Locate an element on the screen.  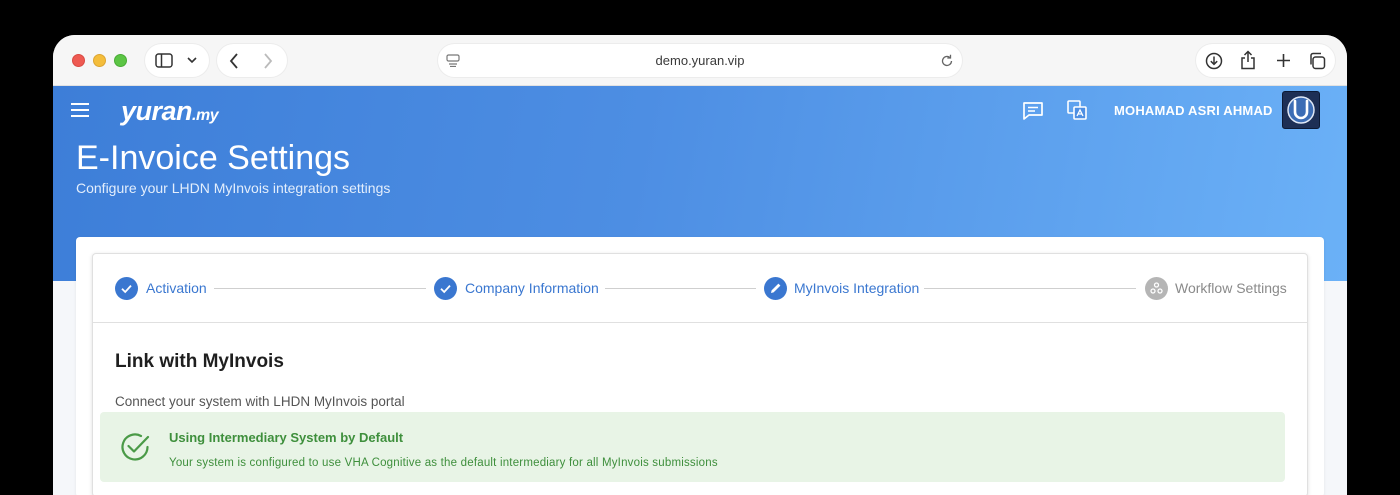
navigation-group is located at coordinates (252, 60).